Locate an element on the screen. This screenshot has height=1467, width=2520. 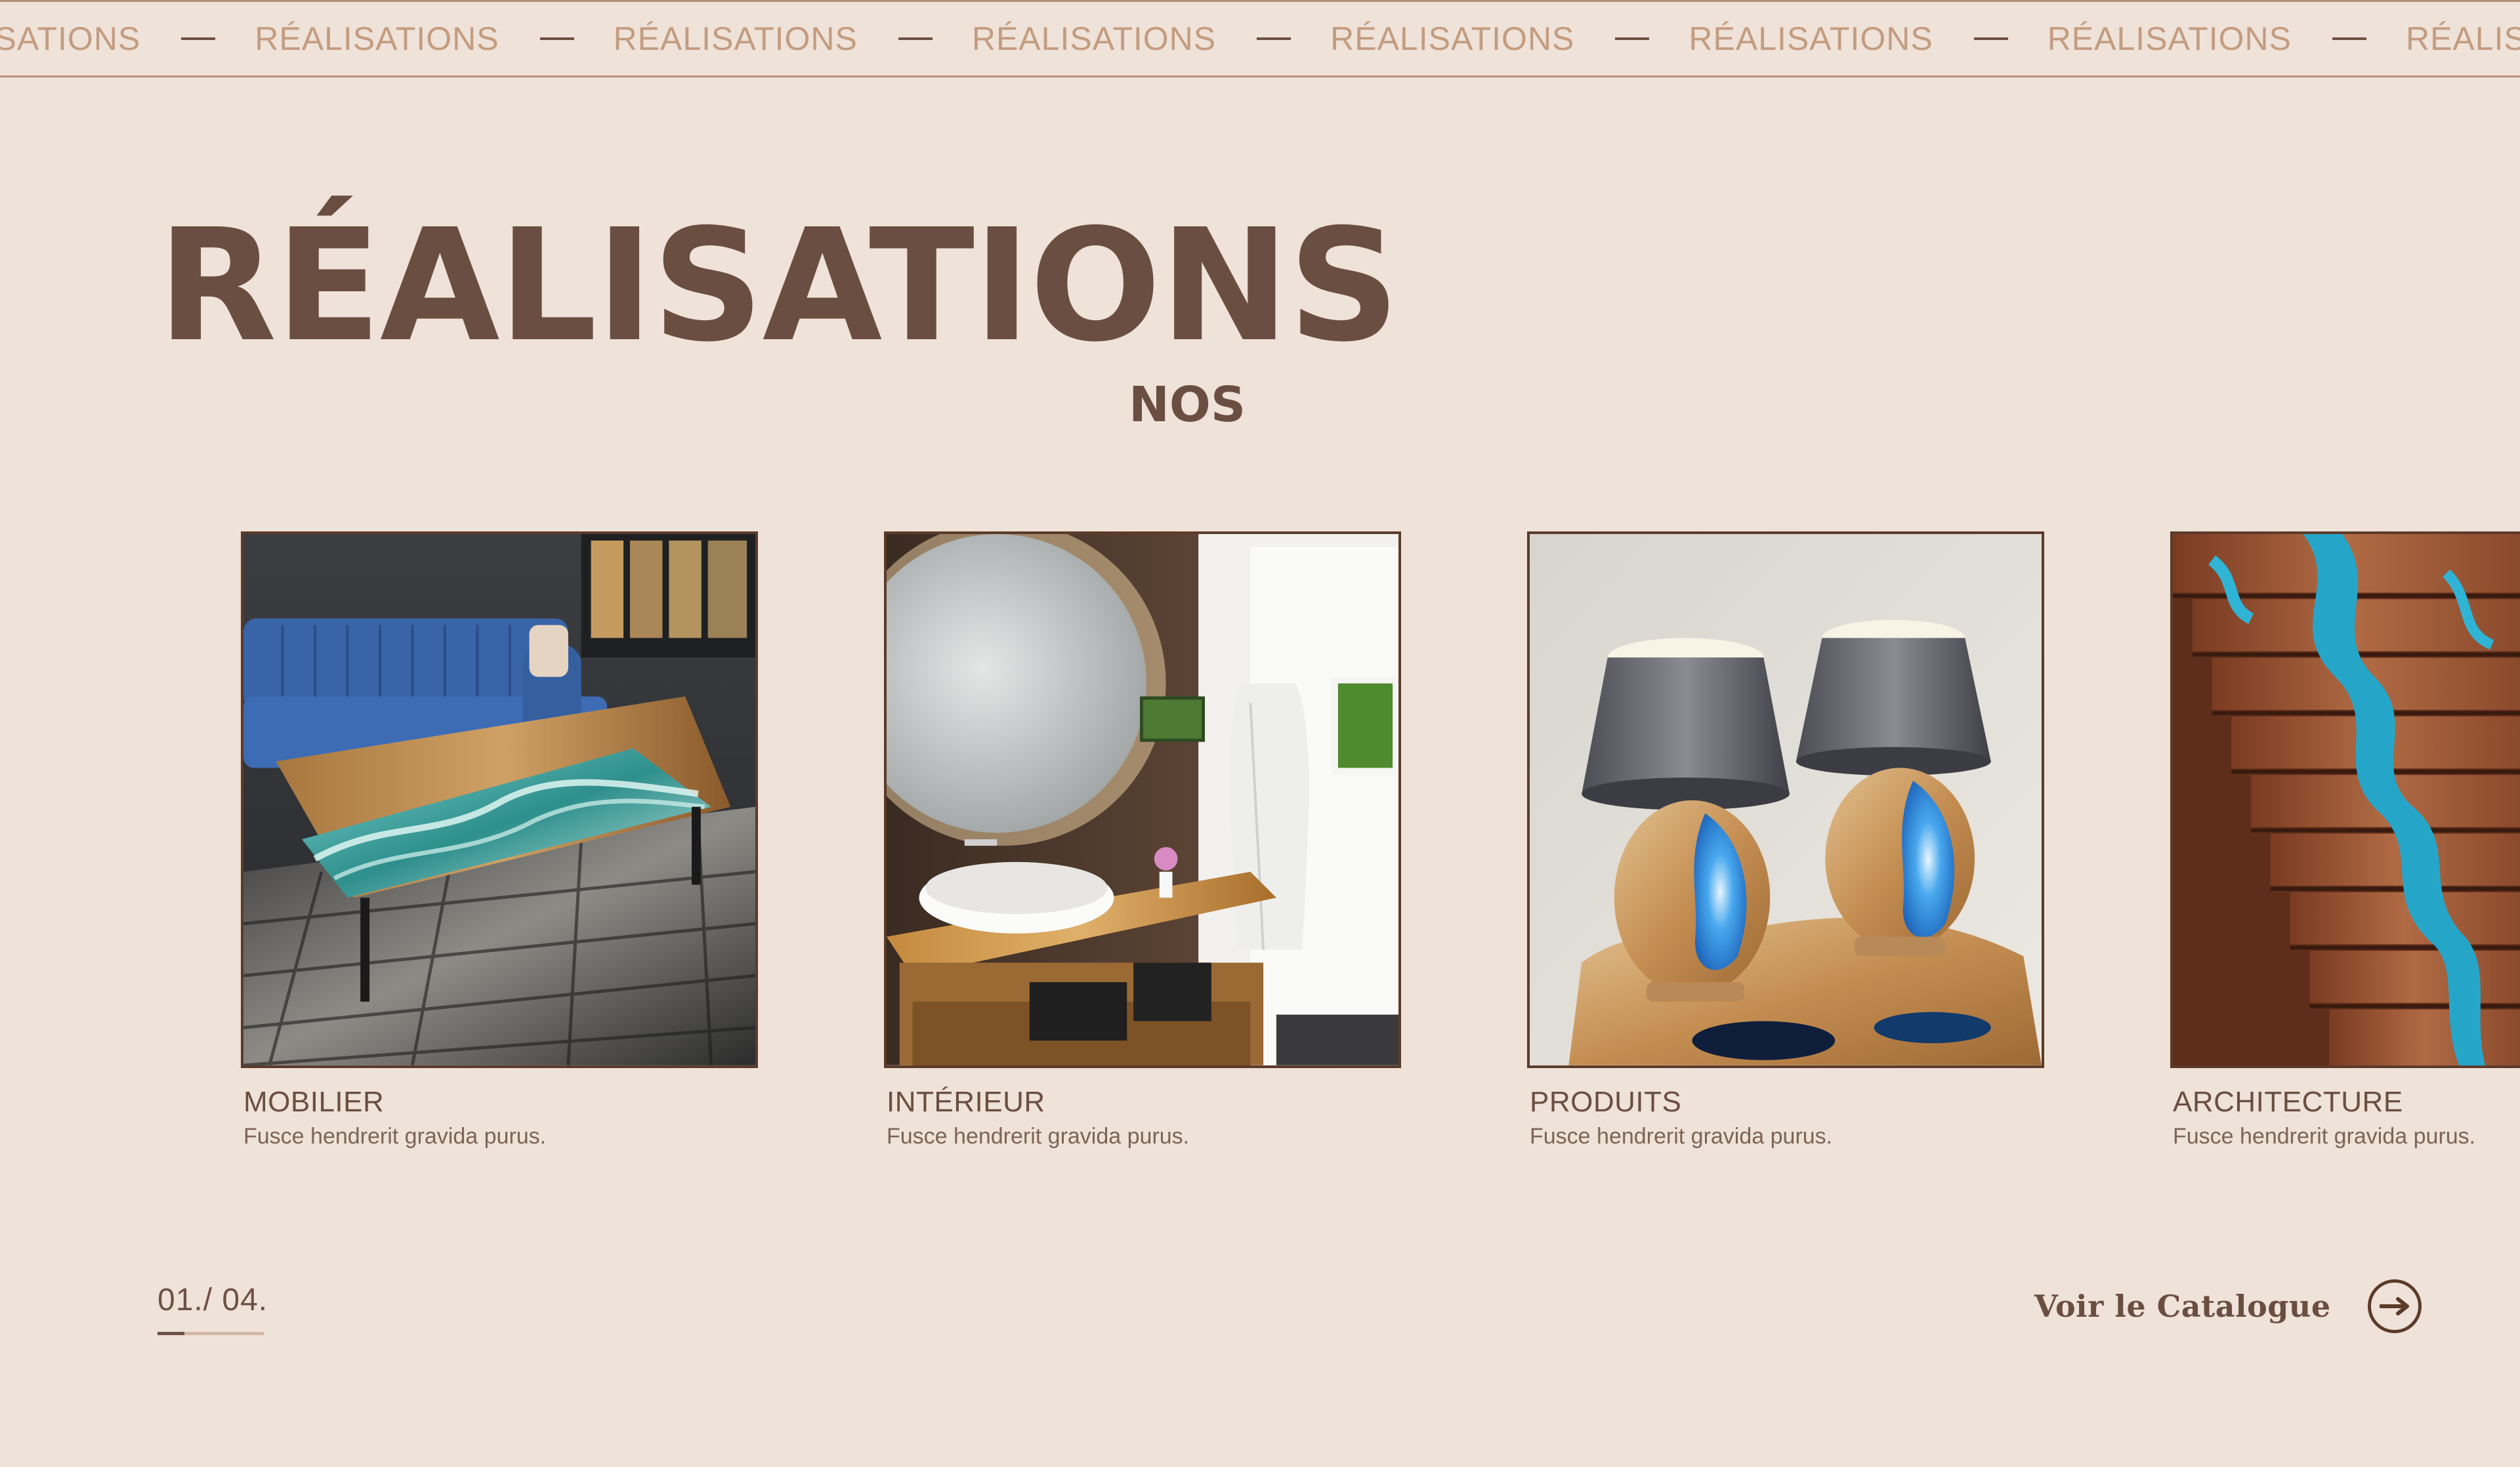
interieur-image is located at coordinates (1142, 799).